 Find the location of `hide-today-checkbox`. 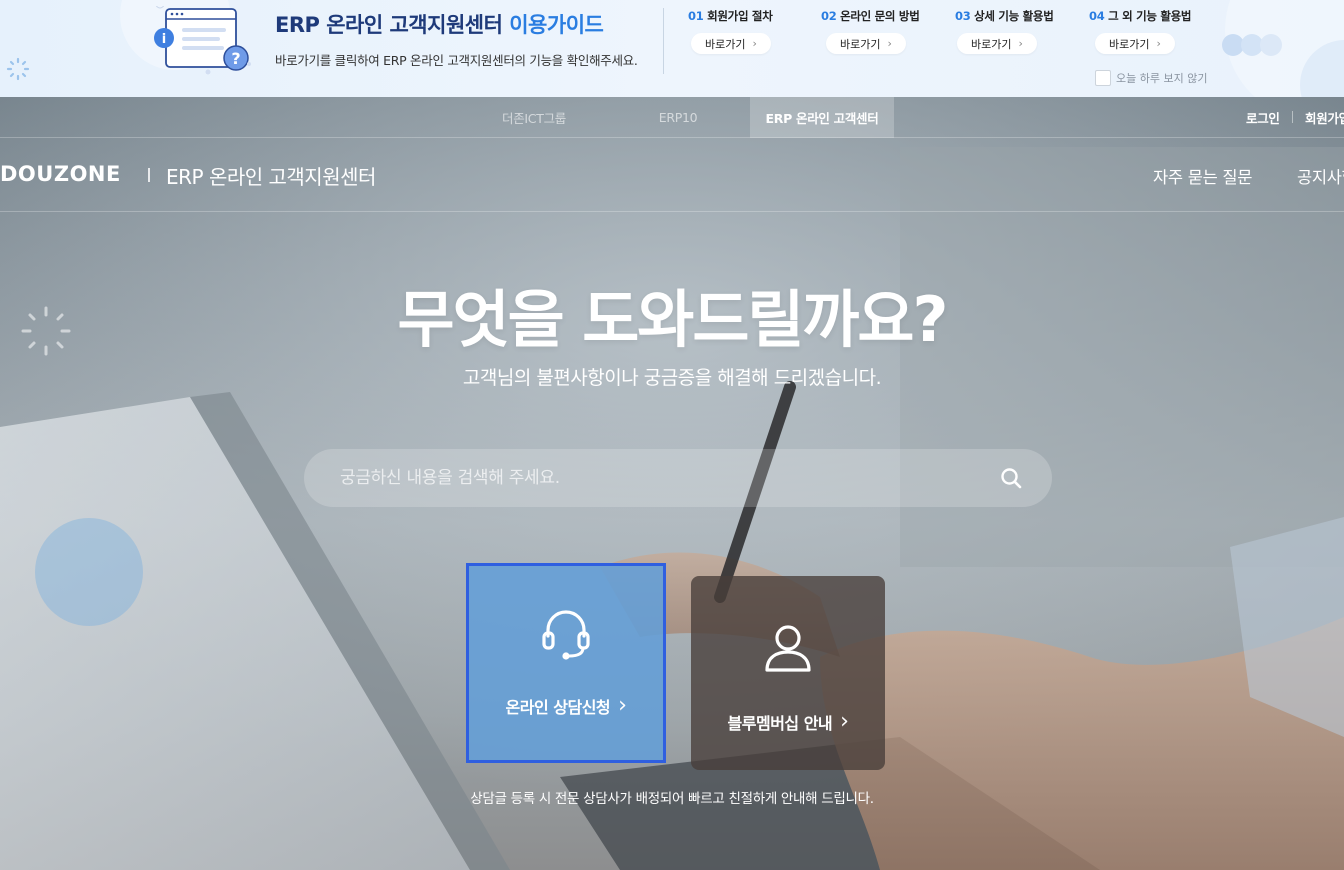

hide-today-checkbox is located at coordinates (1103, 78).